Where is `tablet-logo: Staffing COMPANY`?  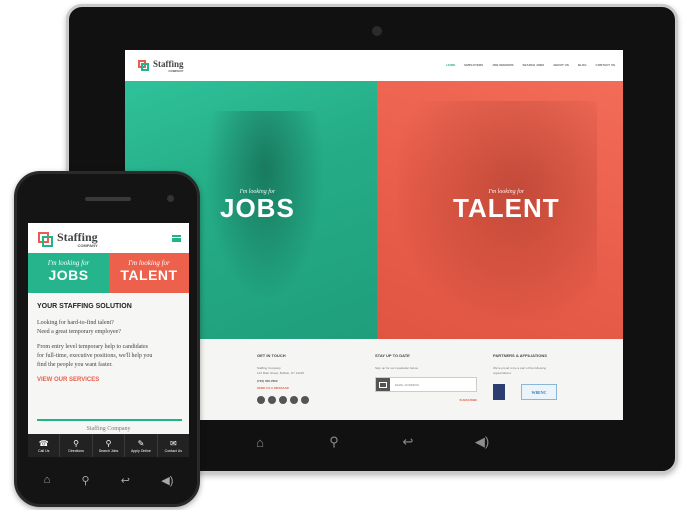
tablet-logo: Staffing COMPANY is located at coordinates (161, 66).